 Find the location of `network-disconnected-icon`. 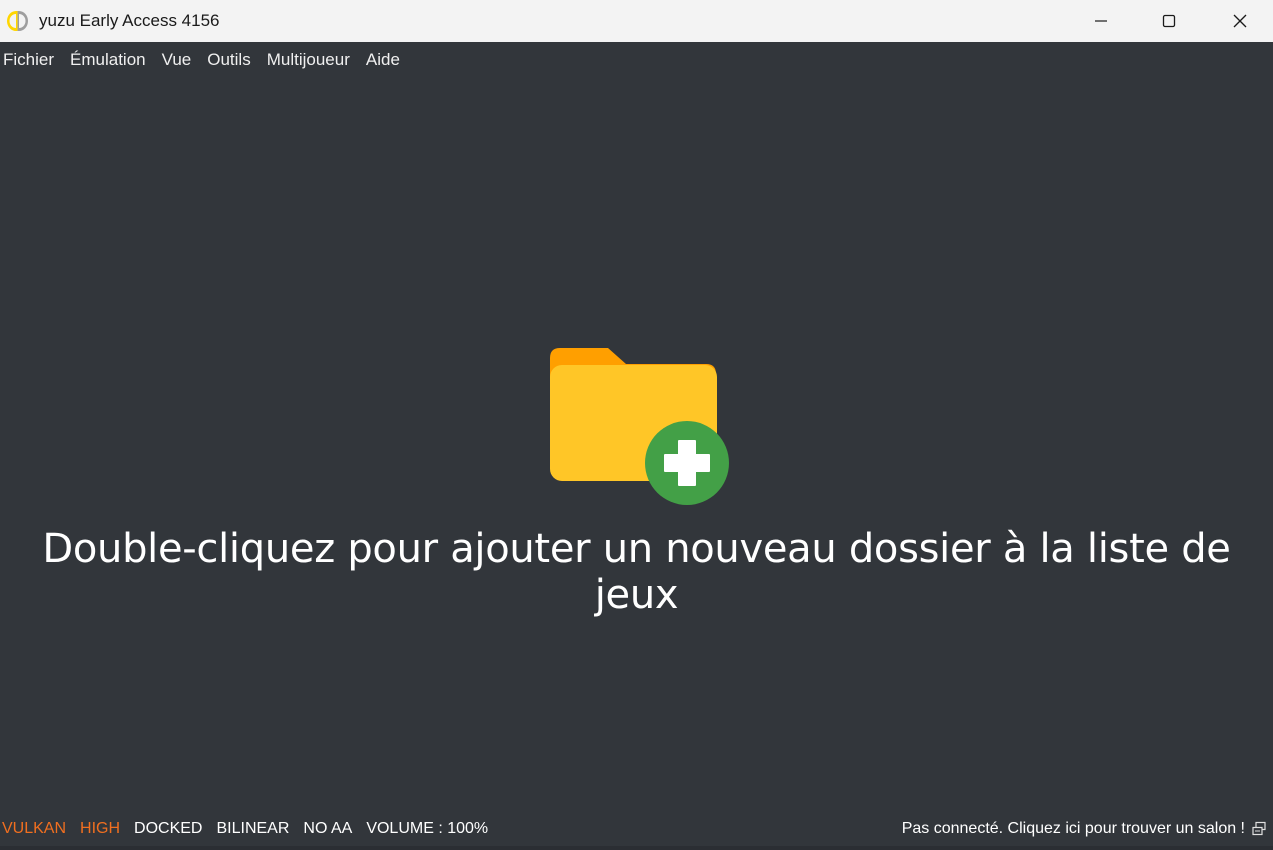

network-disconnected-icon is located at coordinates (1259, 829).